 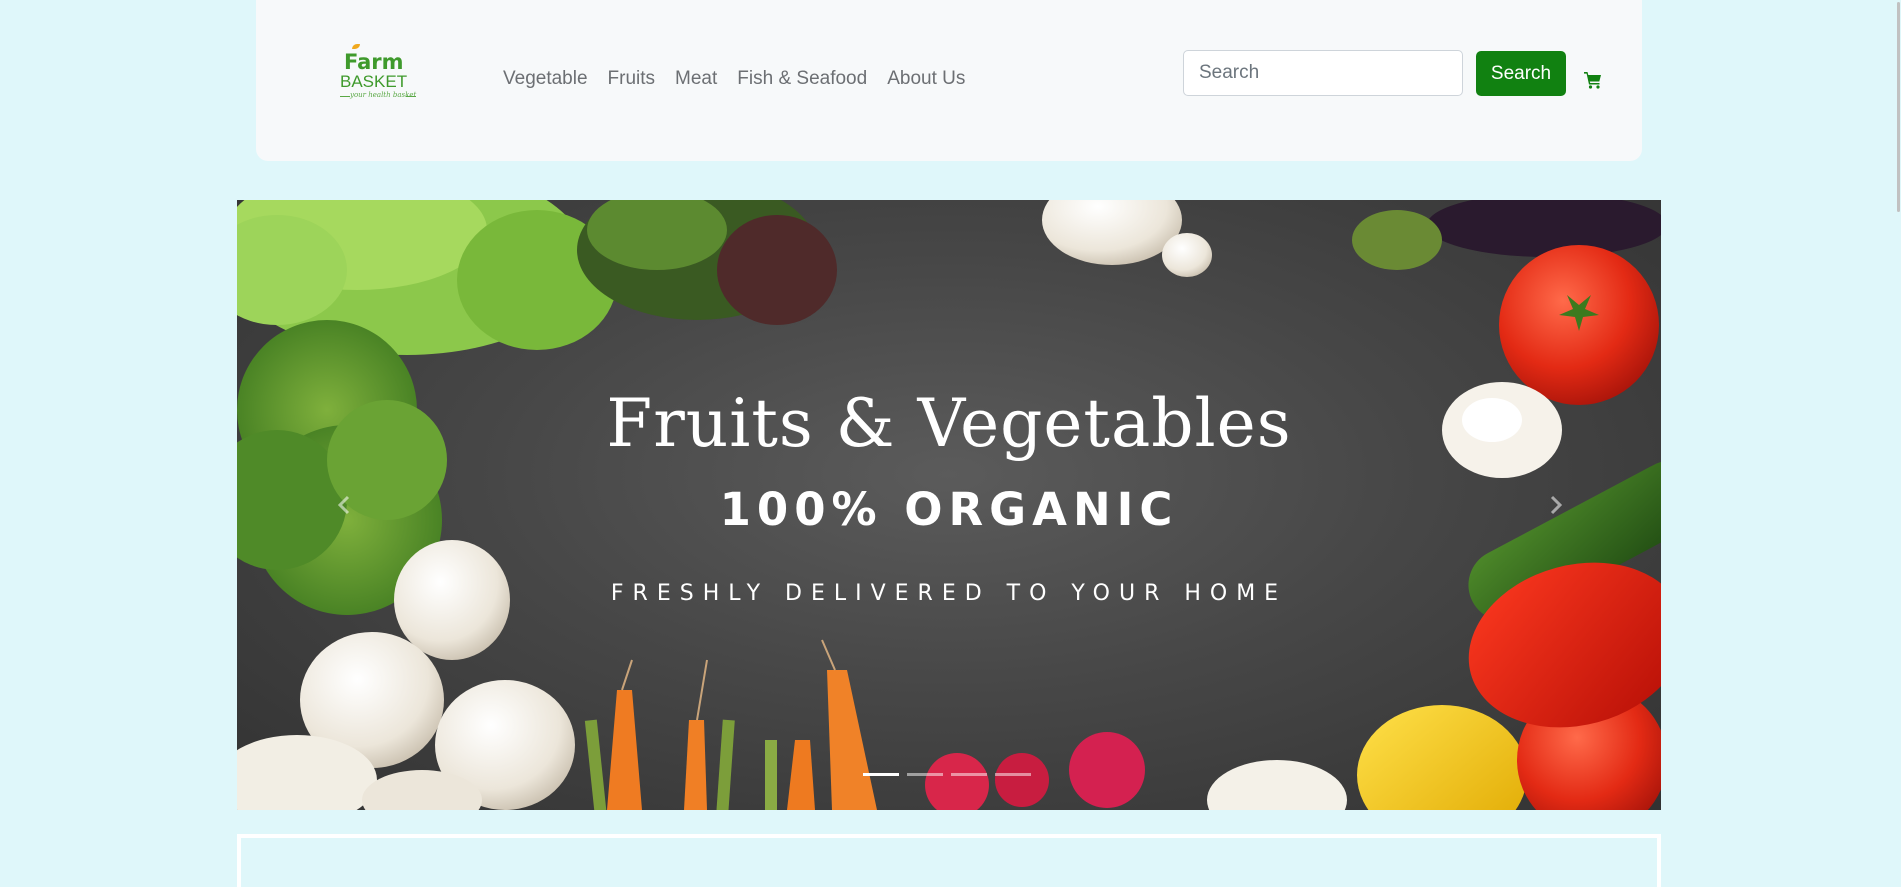 I want to click on search-button: Search, so click(x=1521, y=73).